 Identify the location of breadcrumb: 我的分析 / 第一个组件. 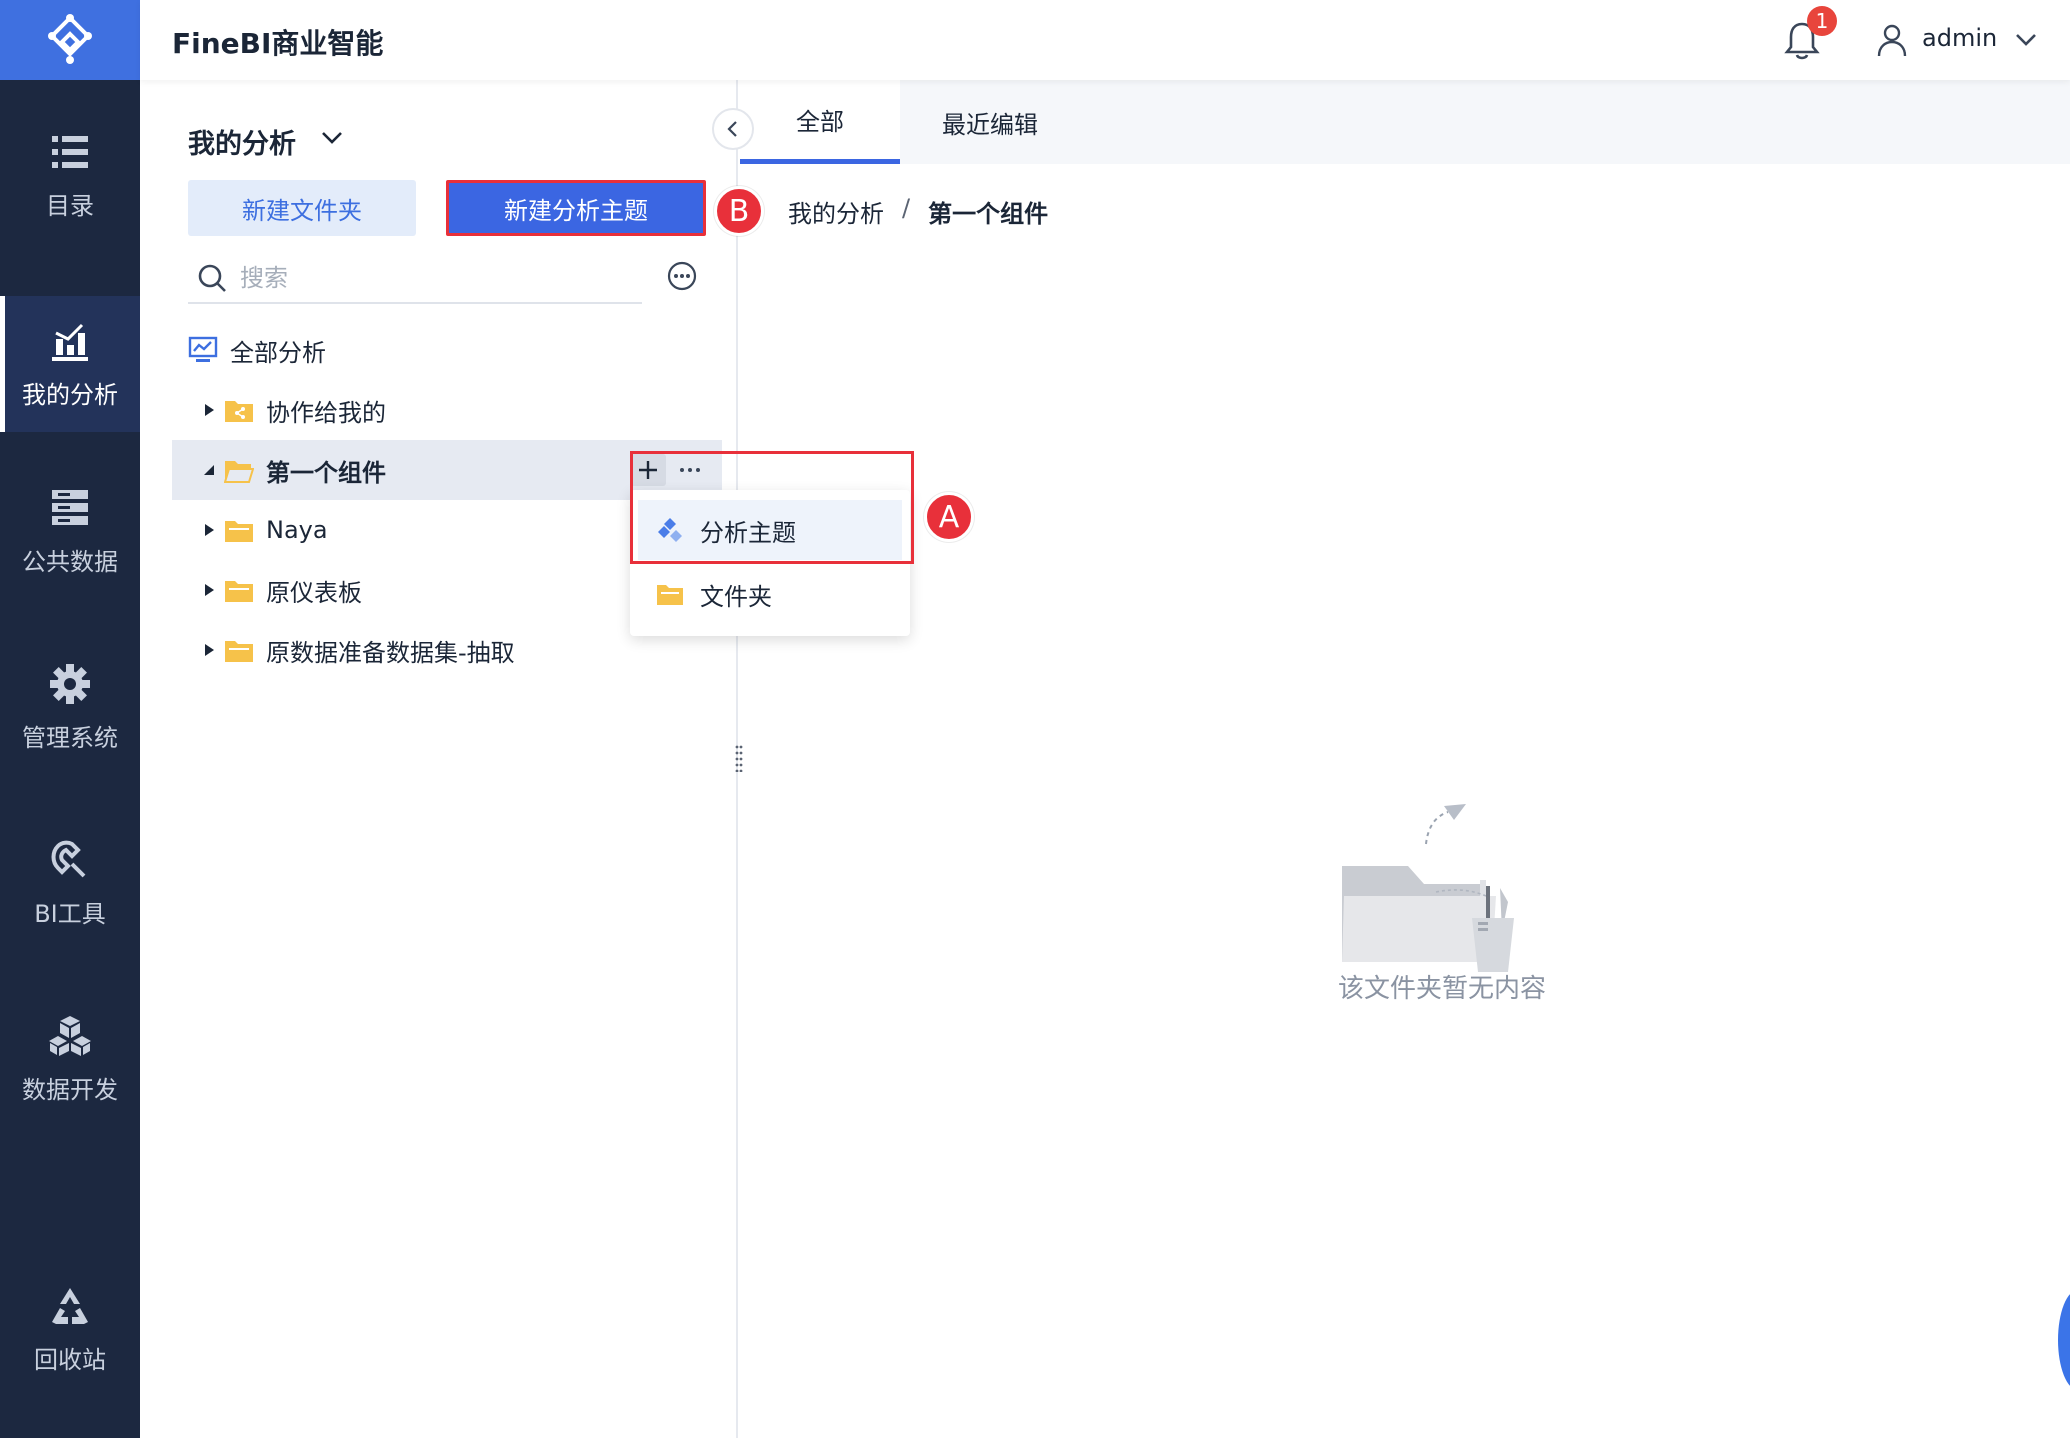
(918, 211).